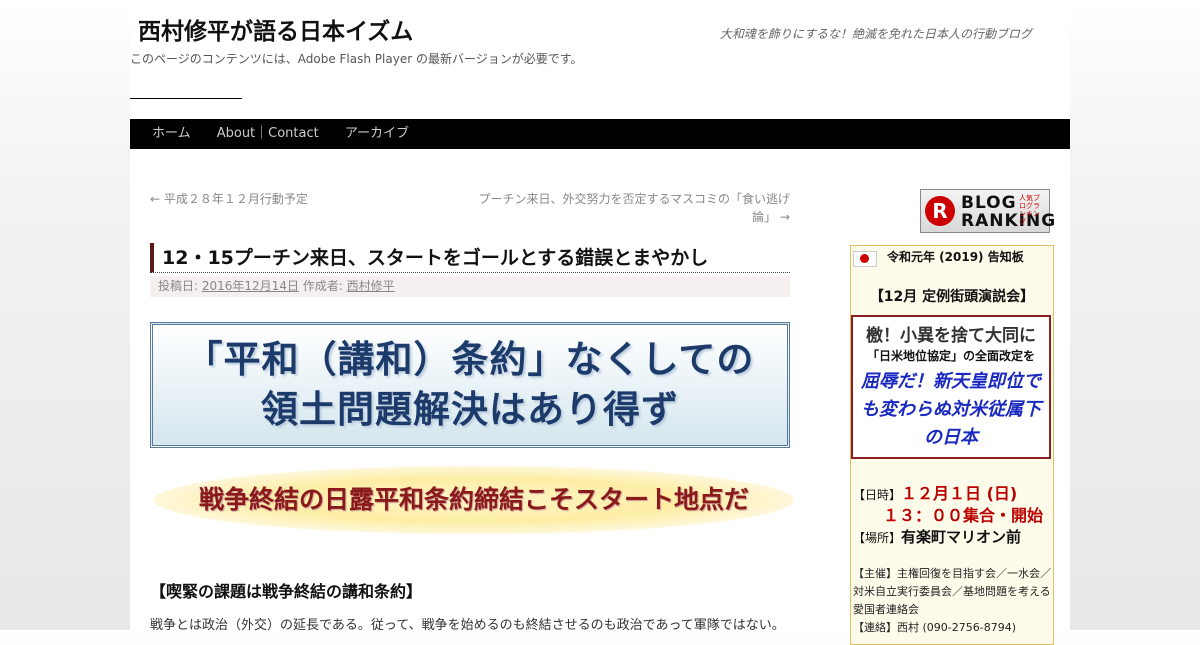 The width and height of the screenshot is (1200, 645). What do you see at coordinates (377, 133) in the screenshot?
I see `nav-item-archive: アーカイブ` at bounding box center [377, 133].